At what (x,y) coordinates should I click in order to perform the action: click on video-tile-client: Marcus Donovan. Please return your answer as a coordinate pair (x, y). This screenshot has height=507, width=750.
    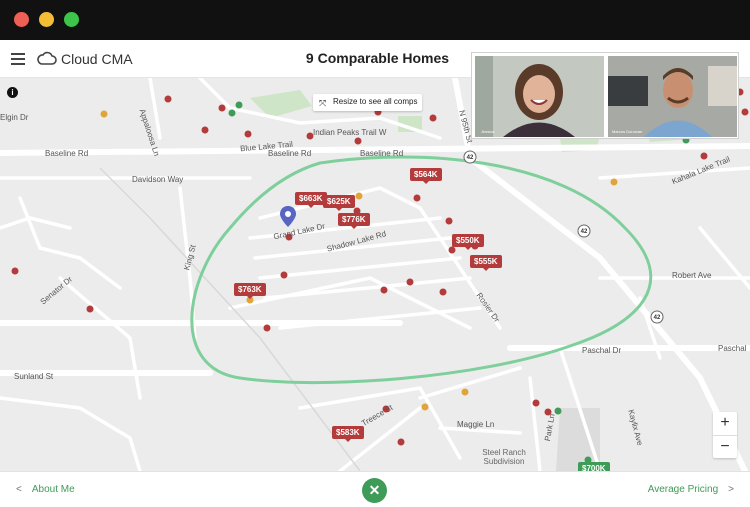
    Looking at the image, I should click on (672, 96).